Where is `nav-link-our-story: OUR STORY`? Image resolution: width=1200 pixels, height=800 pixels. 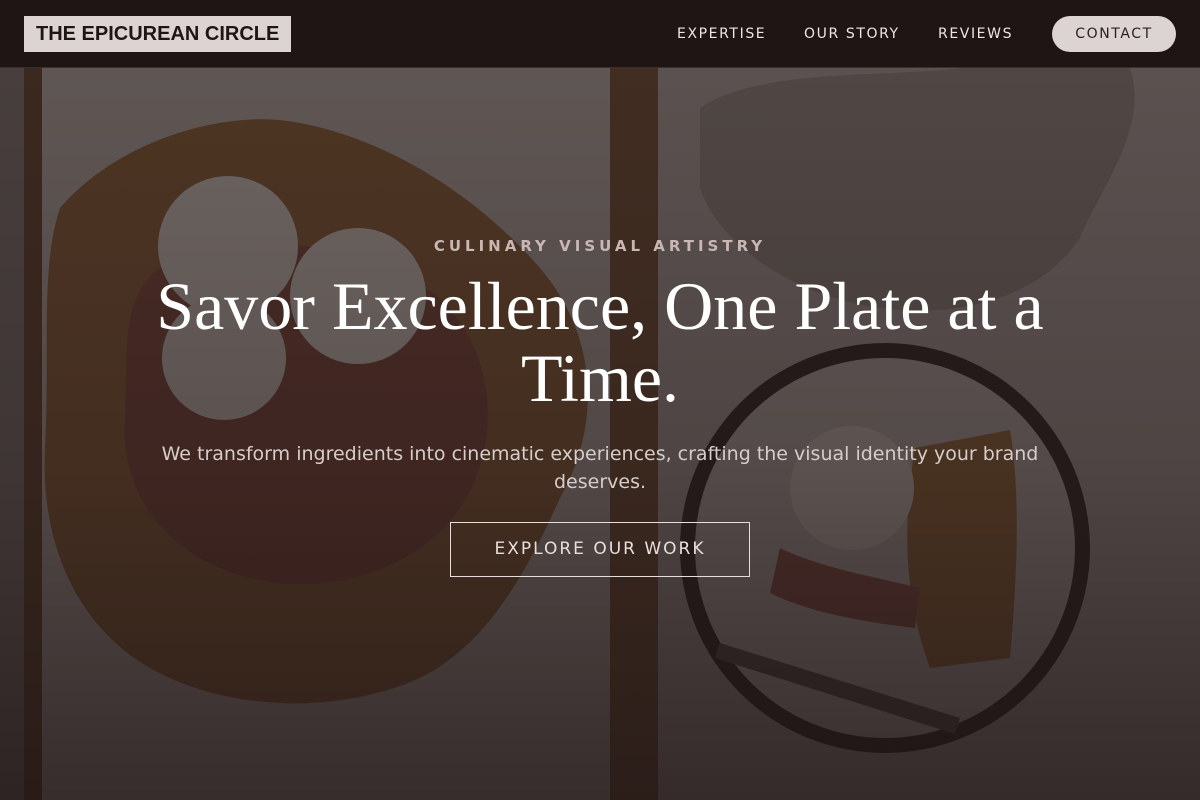 nav-link-our-story: OUR STORY is located at coordinates (852, 34).